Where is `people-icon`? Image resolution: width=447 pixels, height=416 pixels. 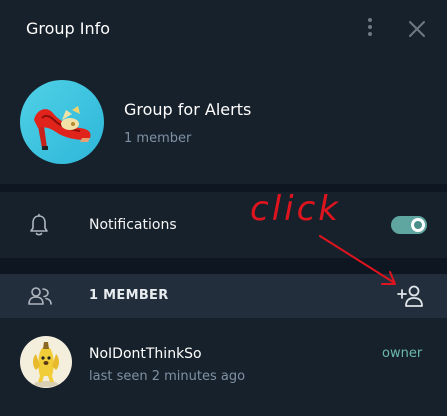
people-icon is located at coordinates (40, 296).